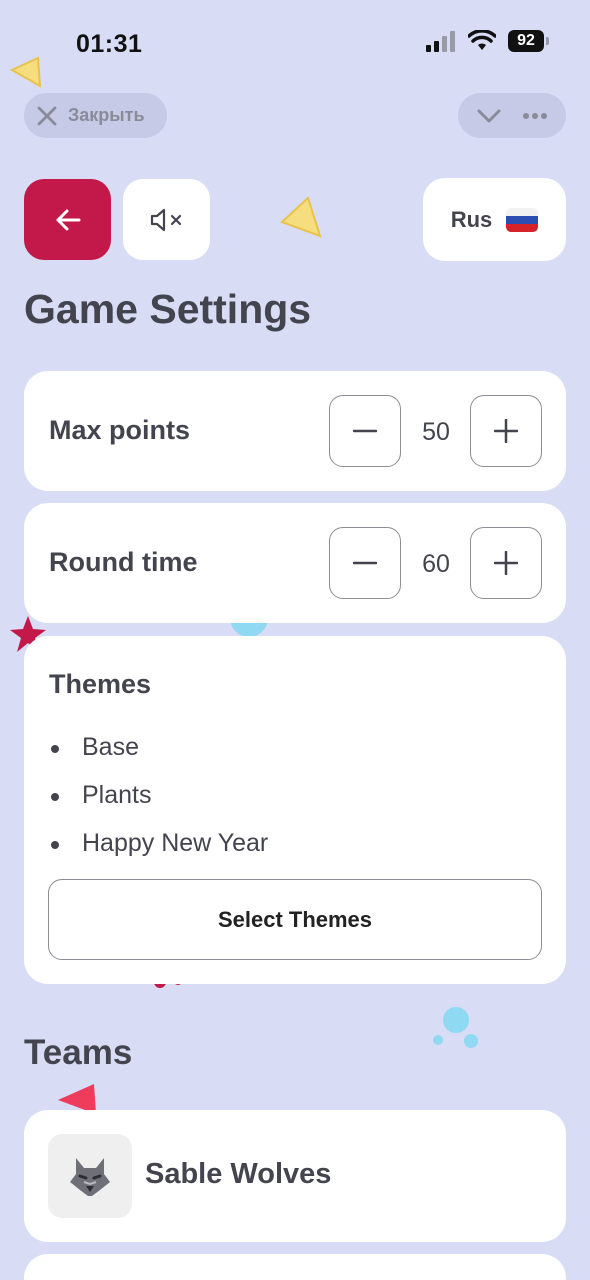 The image size is (590, 1280). What do you see at coordinates (482, 40) in the screenshot?
I see `wifi-icon` at bounding box center [482, 40].